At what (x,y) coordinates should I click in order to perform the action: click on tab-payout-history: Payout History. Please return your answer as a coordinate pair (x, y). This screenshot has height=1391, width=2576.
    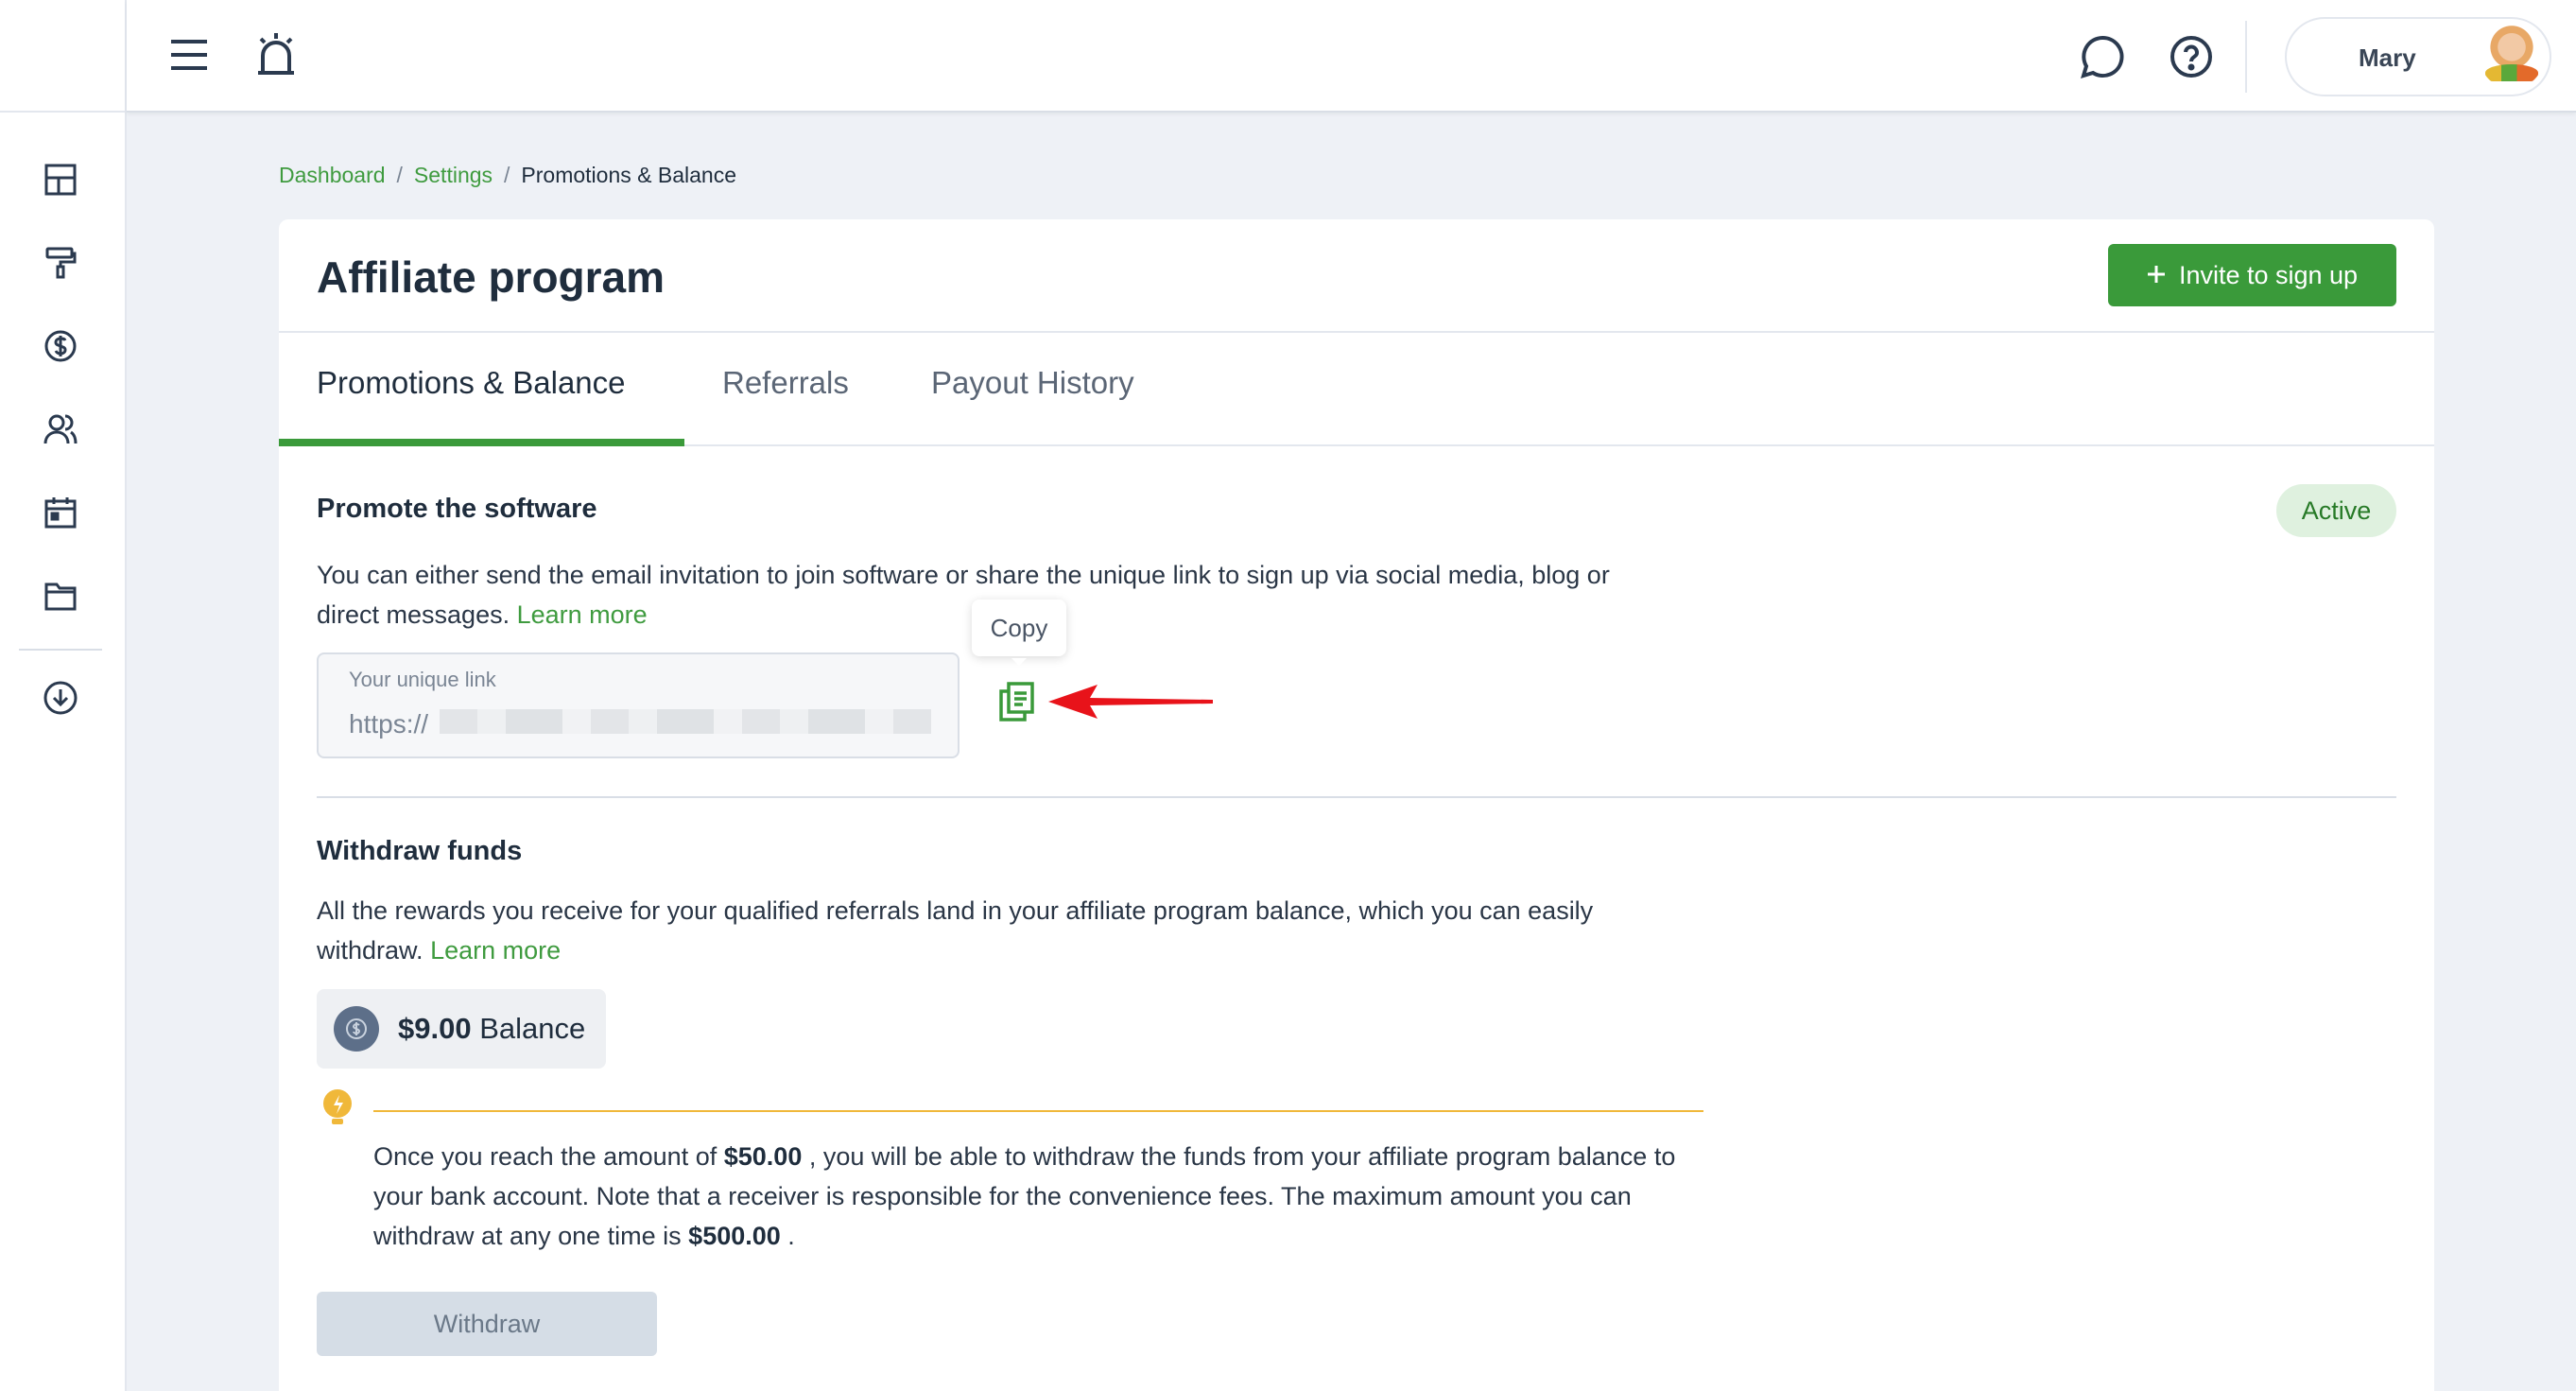
    Looking at the image, I should click on (1032, 383).